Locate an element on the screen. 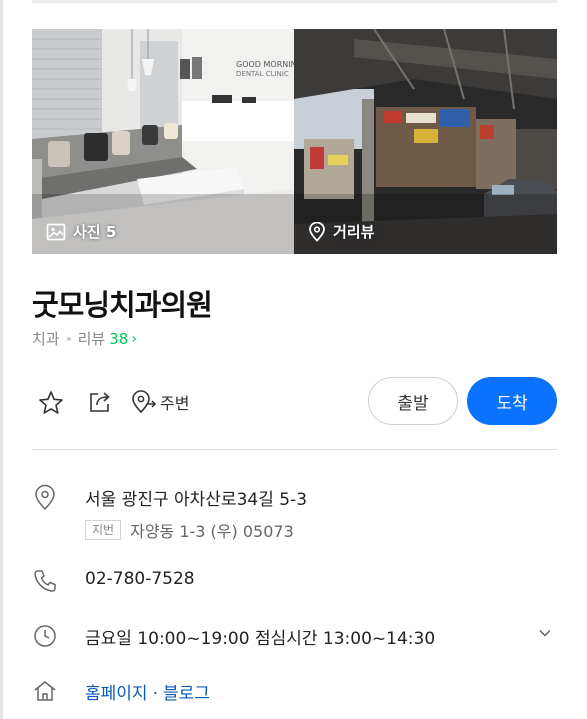 Image resolution: width=587 pixels, height=719 pixels. around-button: 주변 is located at coordinates (159, 402).